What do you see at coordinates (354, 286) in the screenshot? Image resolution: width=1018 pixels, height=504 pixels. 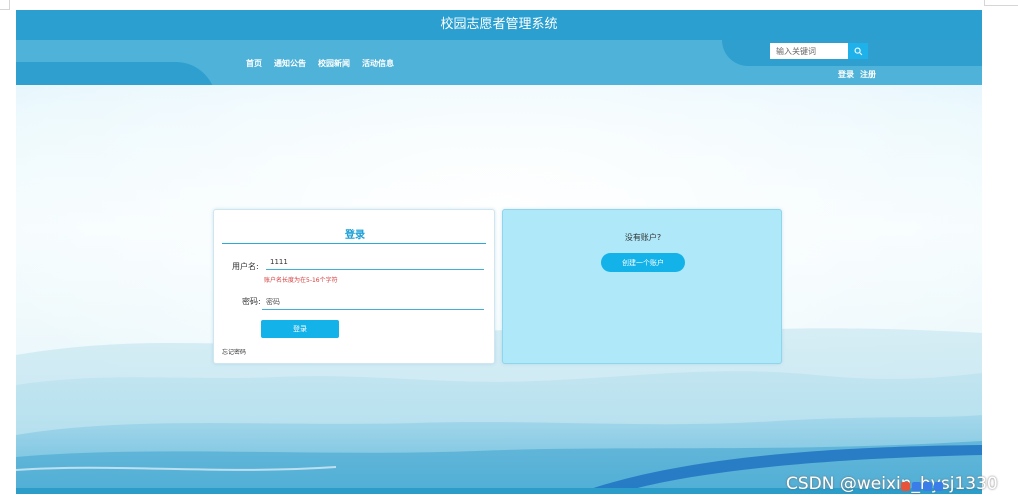 I see `login-card: 登录 用户名: 账户名长度为在5-16个字符 密码: 登录 忘记密码` at bounding box center [354, 286].